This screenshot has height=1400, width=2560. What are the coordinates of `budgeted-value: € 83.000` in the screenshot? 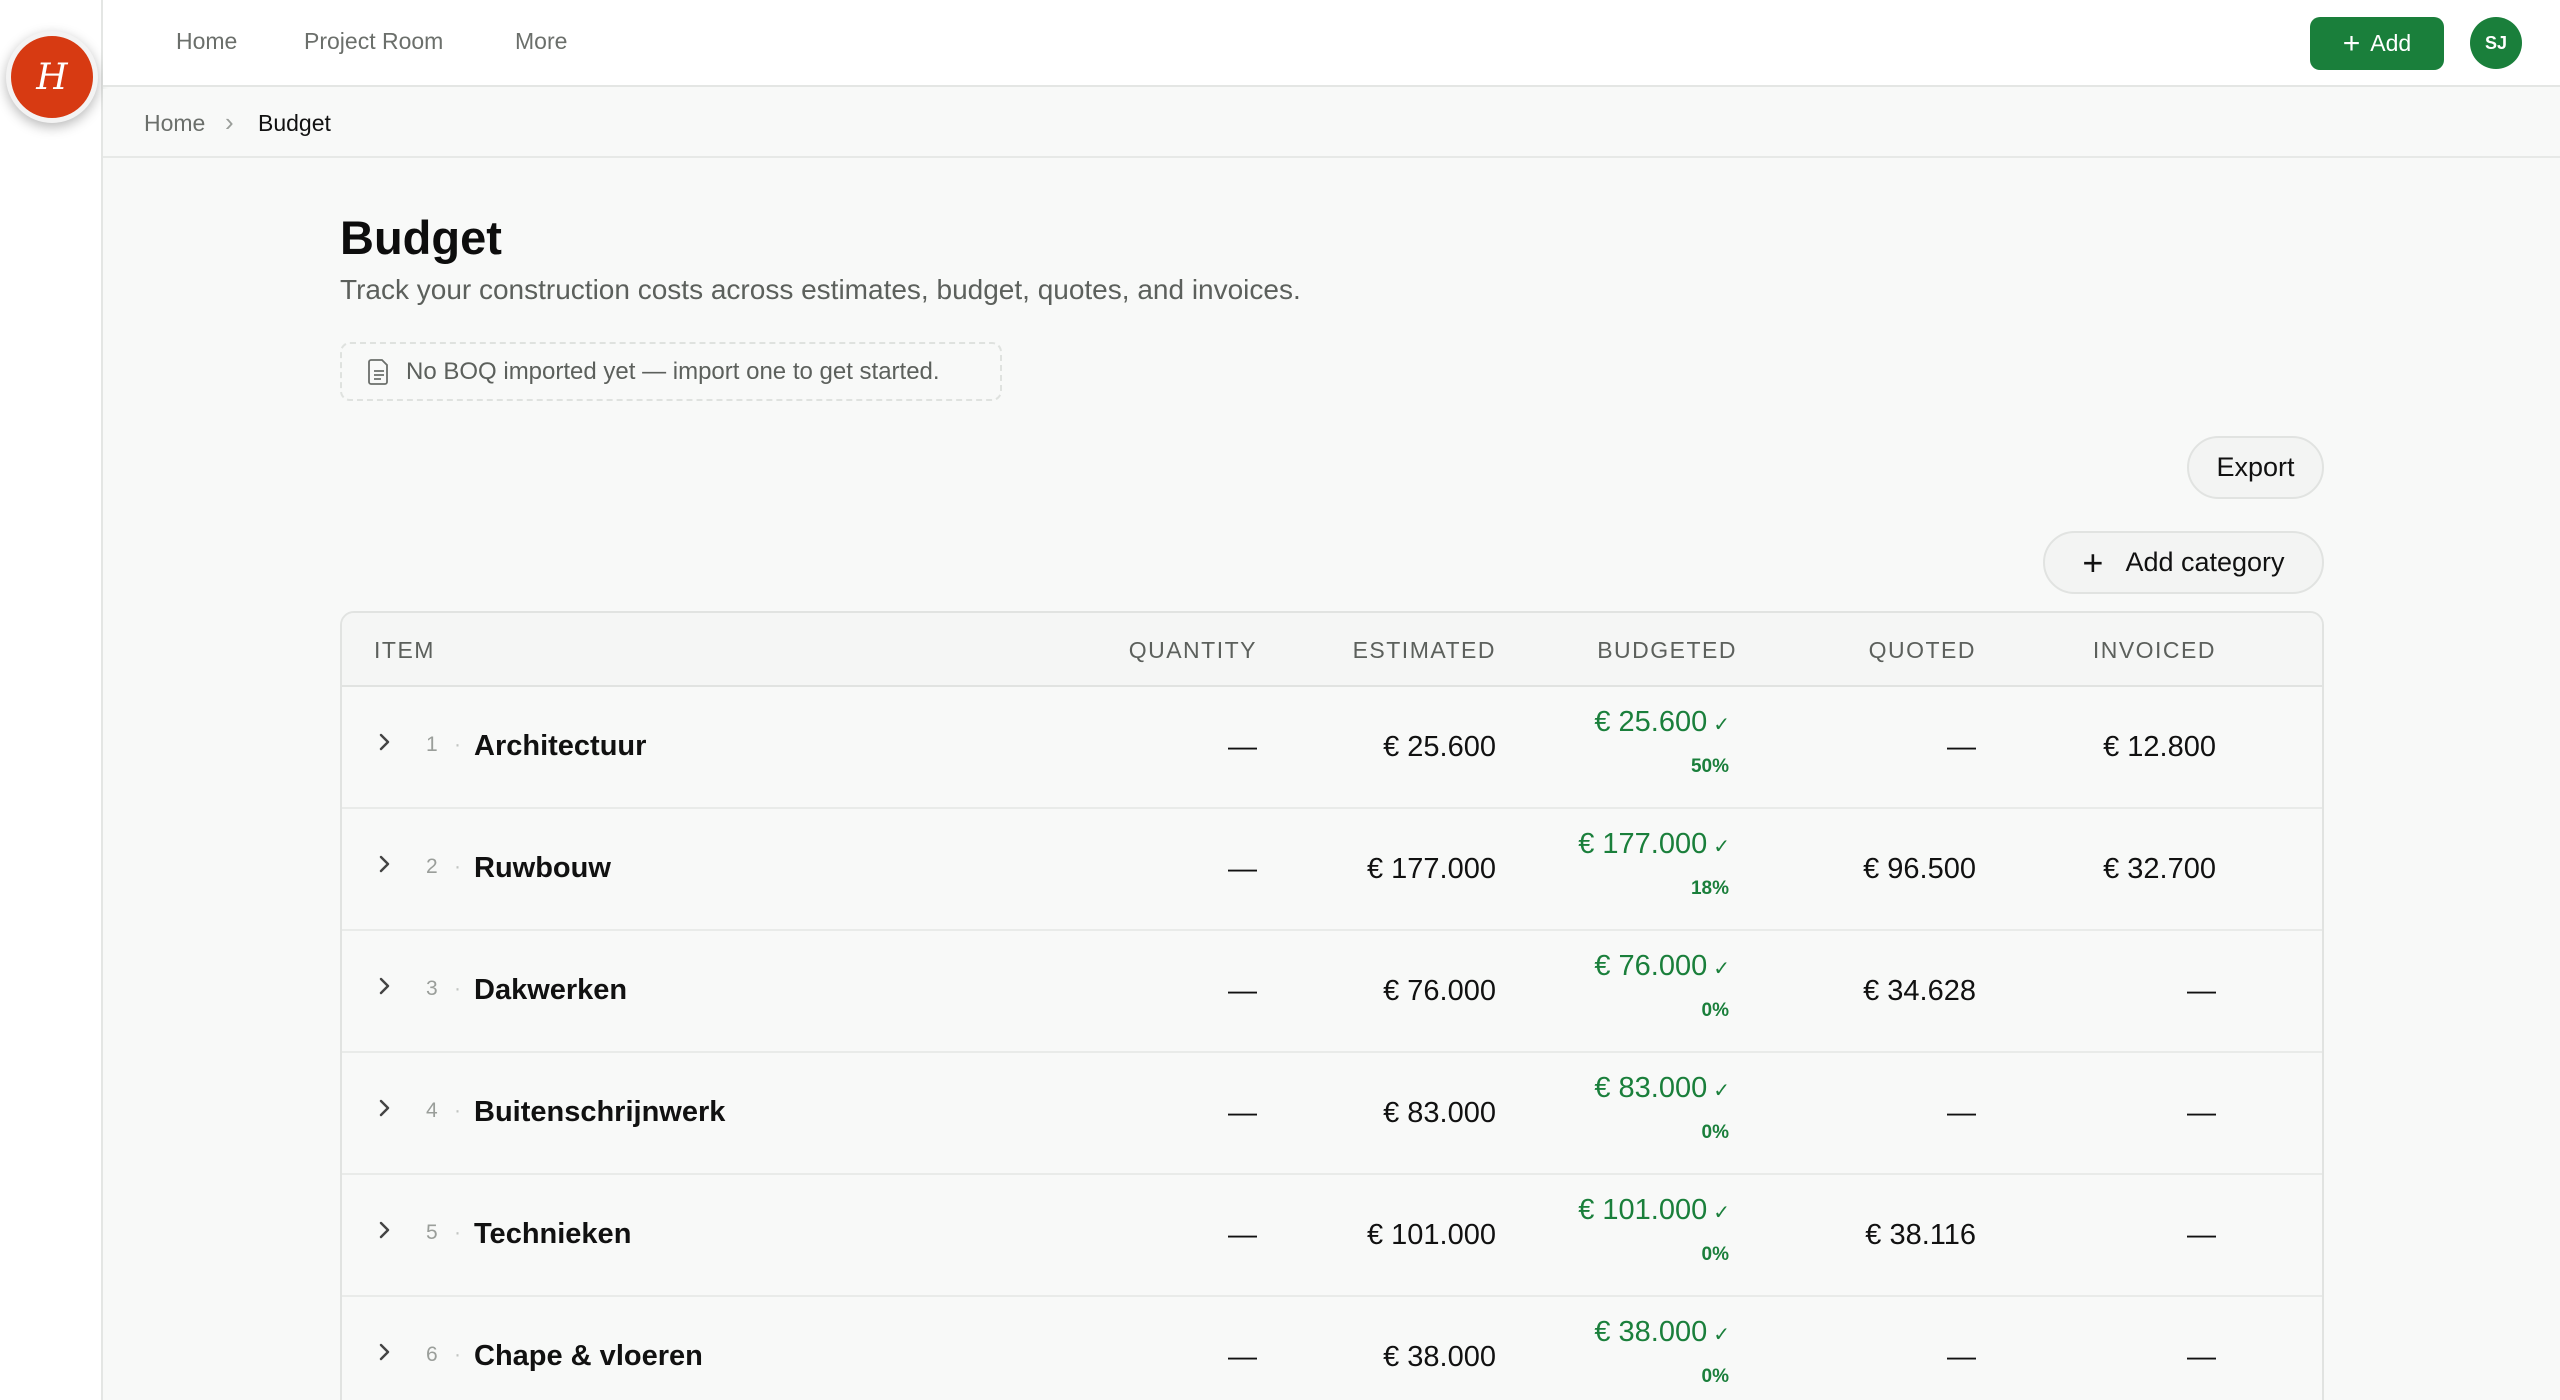 It's located at (1651, 1088).